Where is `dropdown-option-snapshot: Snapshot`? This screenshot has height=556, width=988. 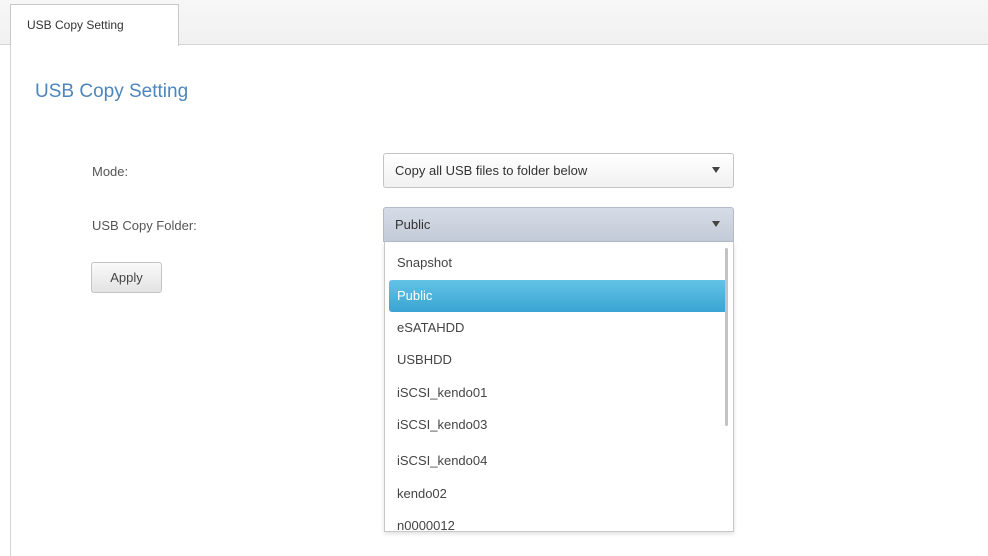
dropdown-option-snapshot: Snapshot is located at coordinates (558, 263).